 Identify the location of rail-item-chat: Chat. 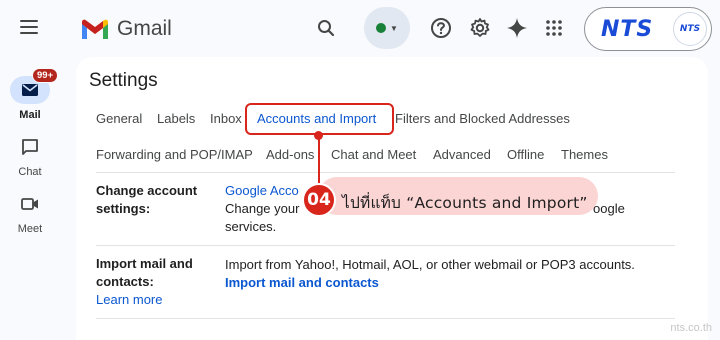
(30, 155).